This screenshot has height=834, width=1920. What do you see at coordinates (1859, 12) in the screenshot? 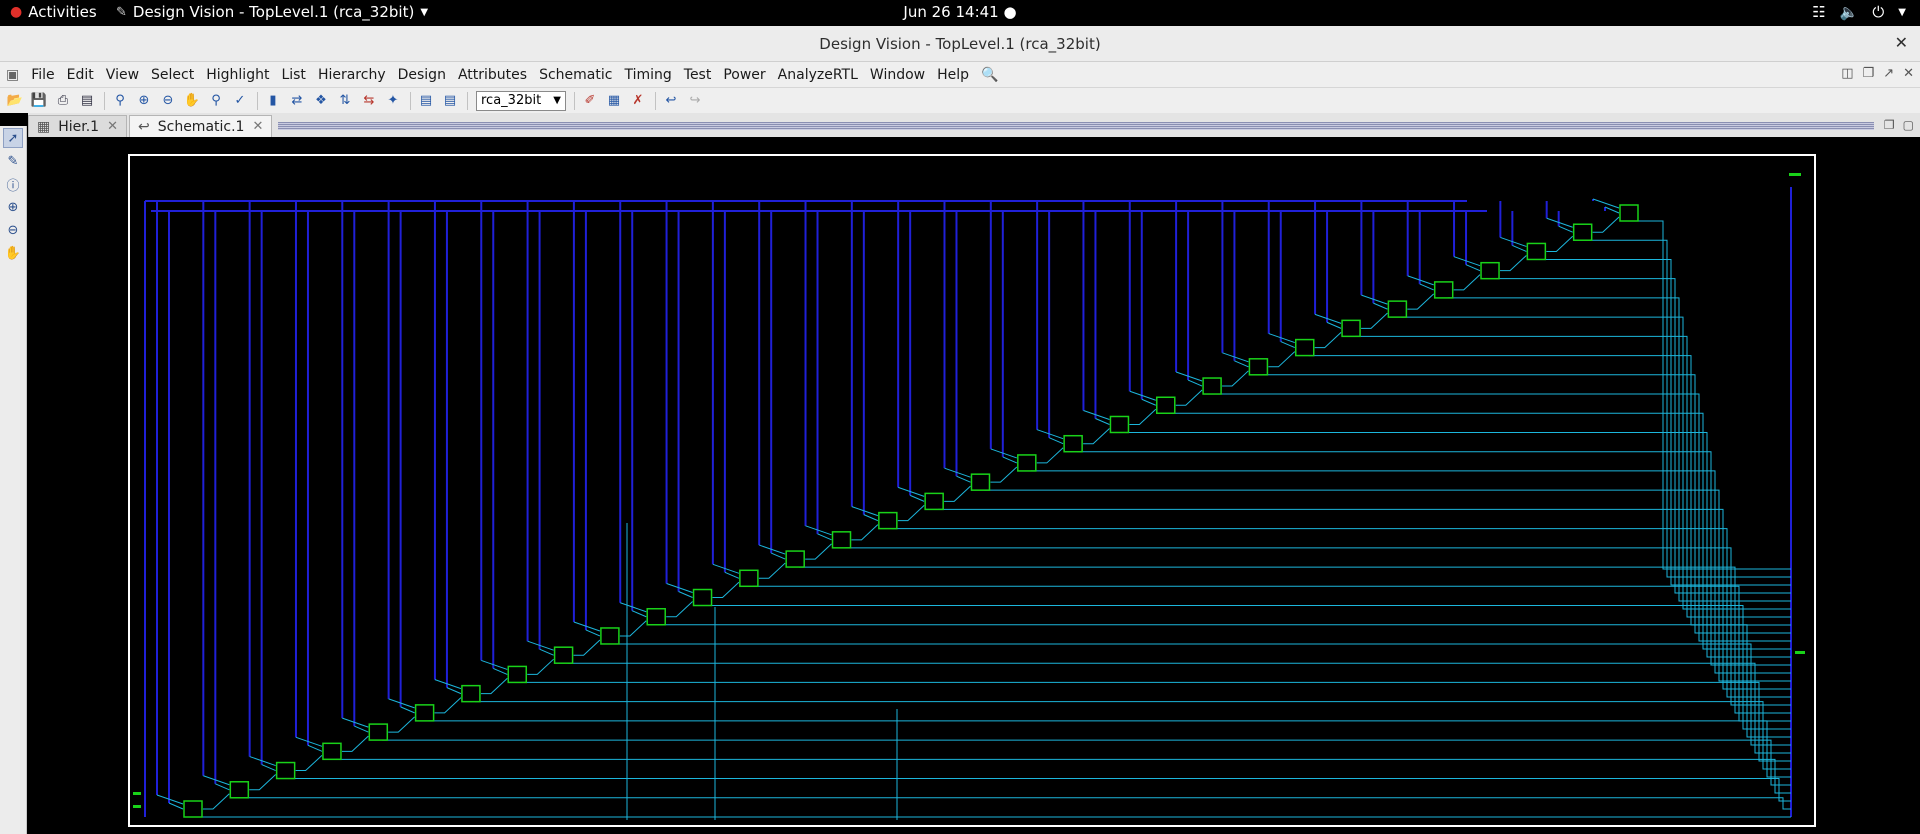
I see `system-menu: ☷ 🔈 ⏻ ▼` at bounding box center [1859, 12].